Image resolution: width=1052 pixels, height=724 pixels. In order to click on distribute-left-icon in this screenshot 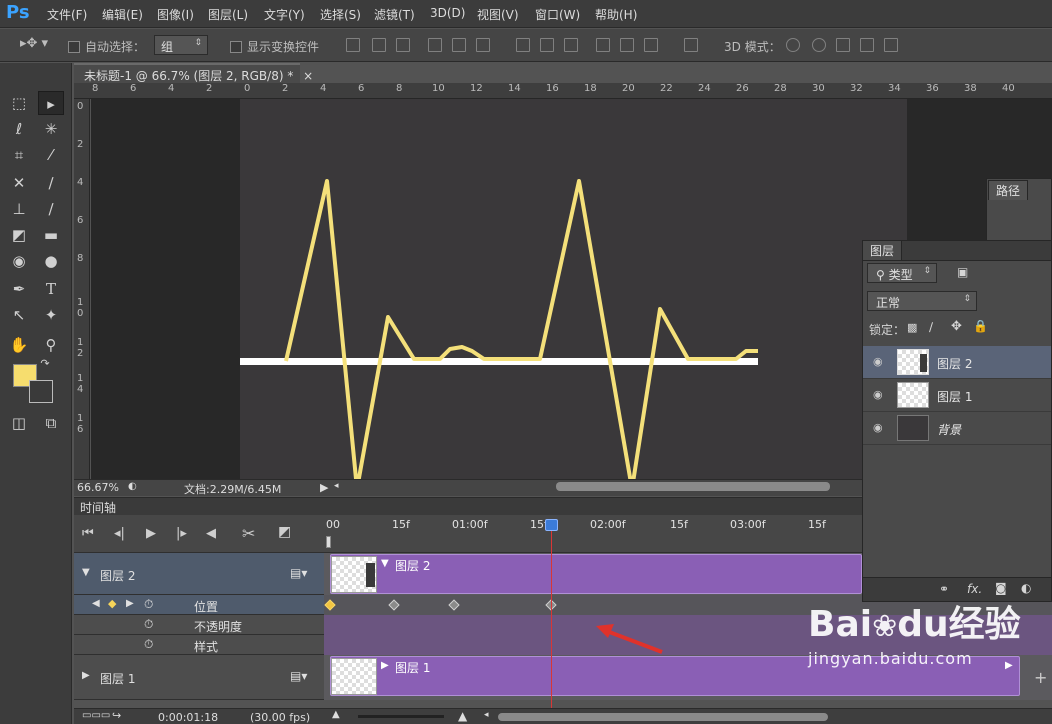, I will do `click(603, 45)`.